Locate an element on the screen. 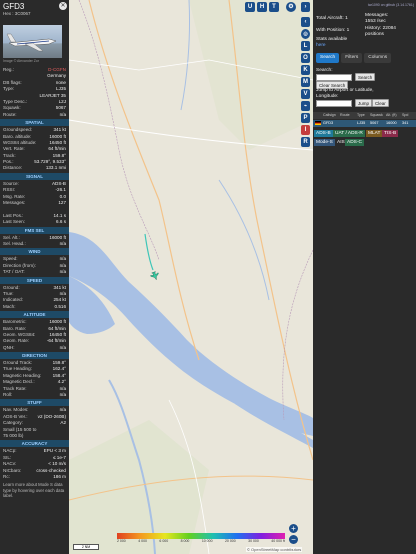 This screenshot has width=416, height=554. detail-row: Mach: 0.516 is located at coordinates (34, 307).